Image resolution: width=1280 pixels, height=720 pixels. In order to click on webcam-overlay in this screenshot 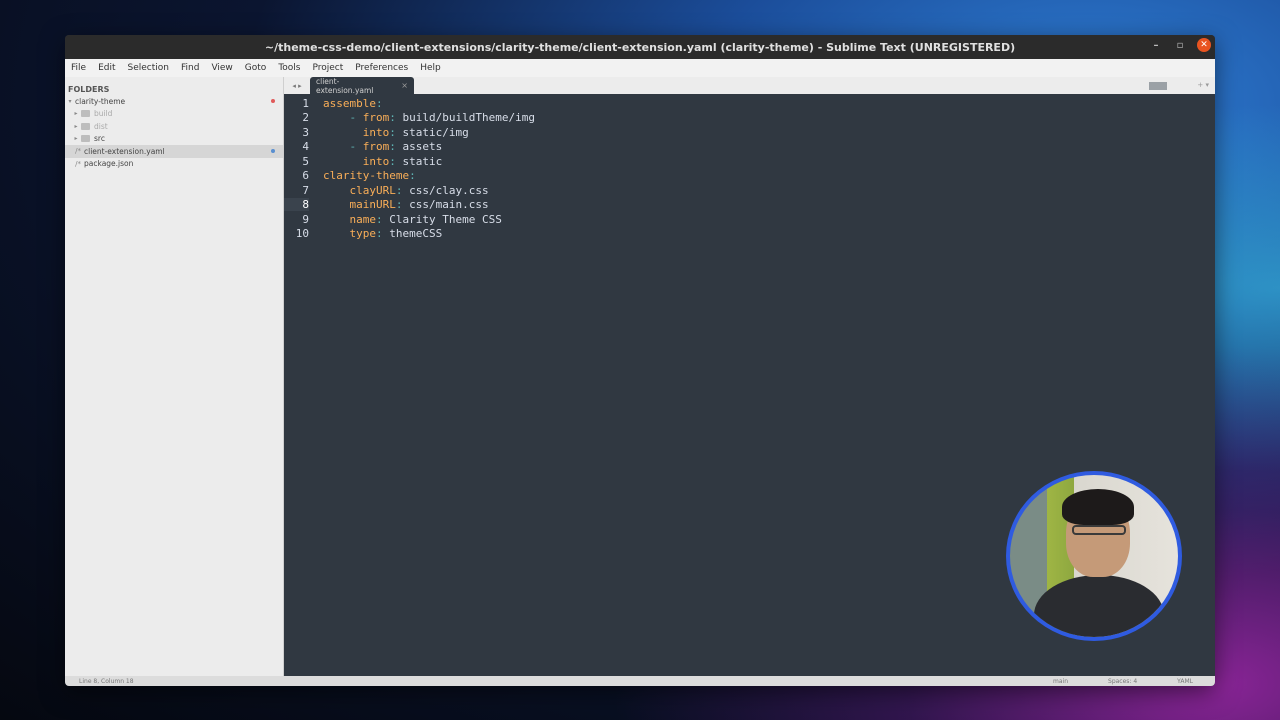, I will do `click(1094, 556)`.